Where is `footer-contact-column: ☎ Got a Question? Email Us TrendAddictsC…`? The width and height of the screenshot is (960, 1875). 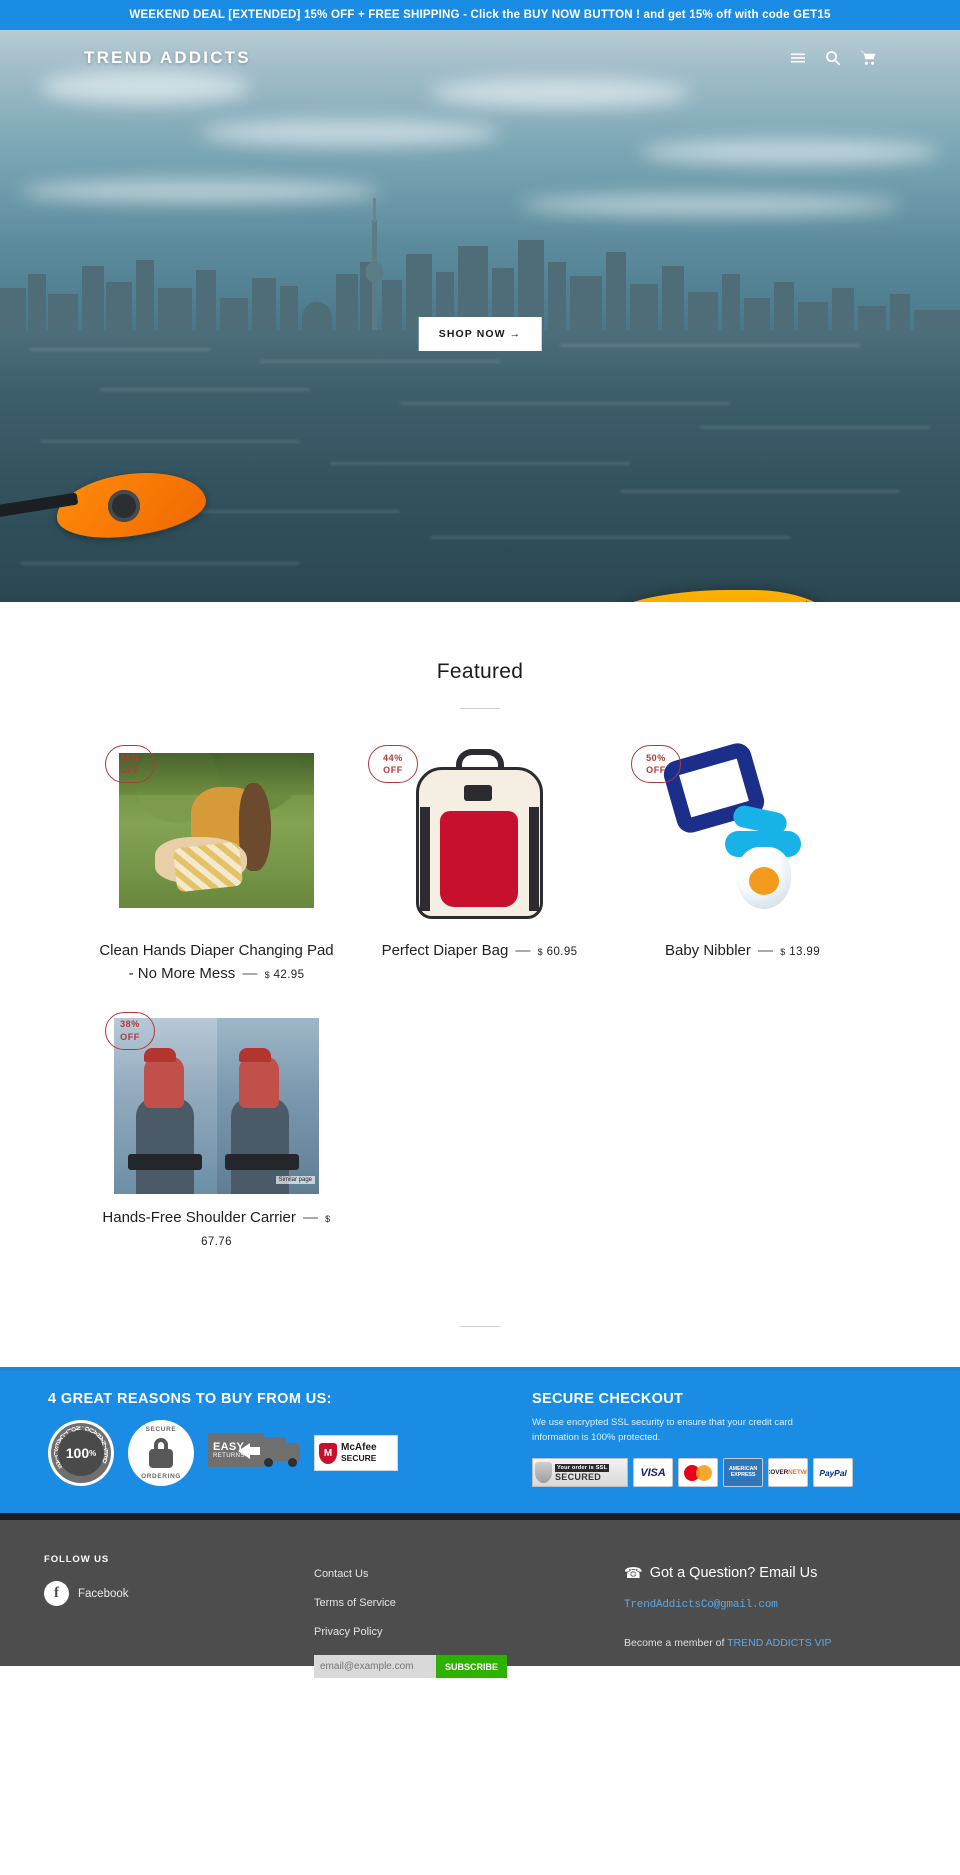
footer-contact-column: ☎ Got a Question? Email Us TrendAddictsC… is located at coordinates (770, 1610).